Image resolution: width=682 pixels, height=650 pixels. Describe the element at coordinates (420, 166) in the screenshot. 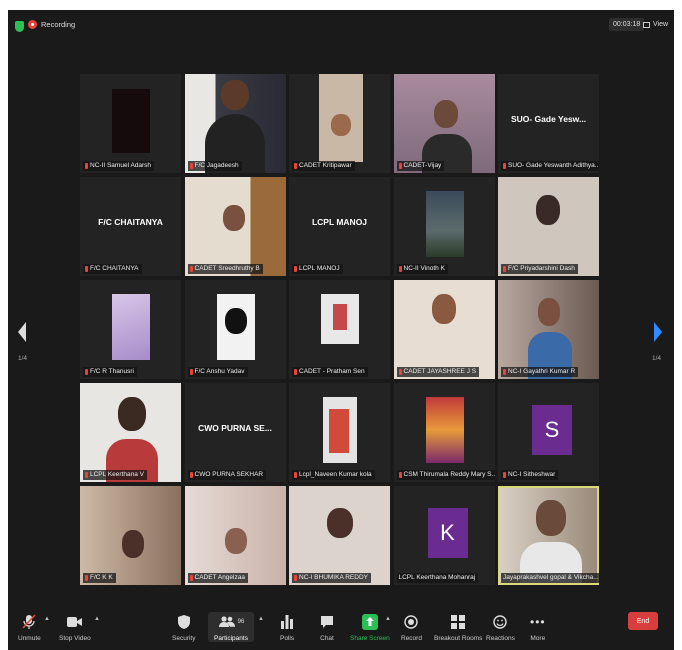

I see `participant-name-label: CADET-Vijay` at that location.